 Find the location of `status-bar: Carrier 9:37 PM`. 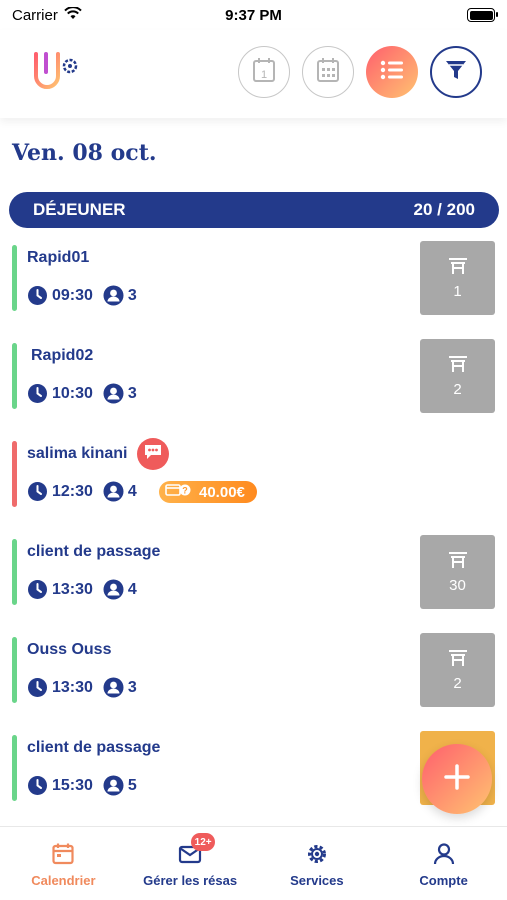

status-bar: Carrier 9:37 PM is located at coordinates (253, 15).